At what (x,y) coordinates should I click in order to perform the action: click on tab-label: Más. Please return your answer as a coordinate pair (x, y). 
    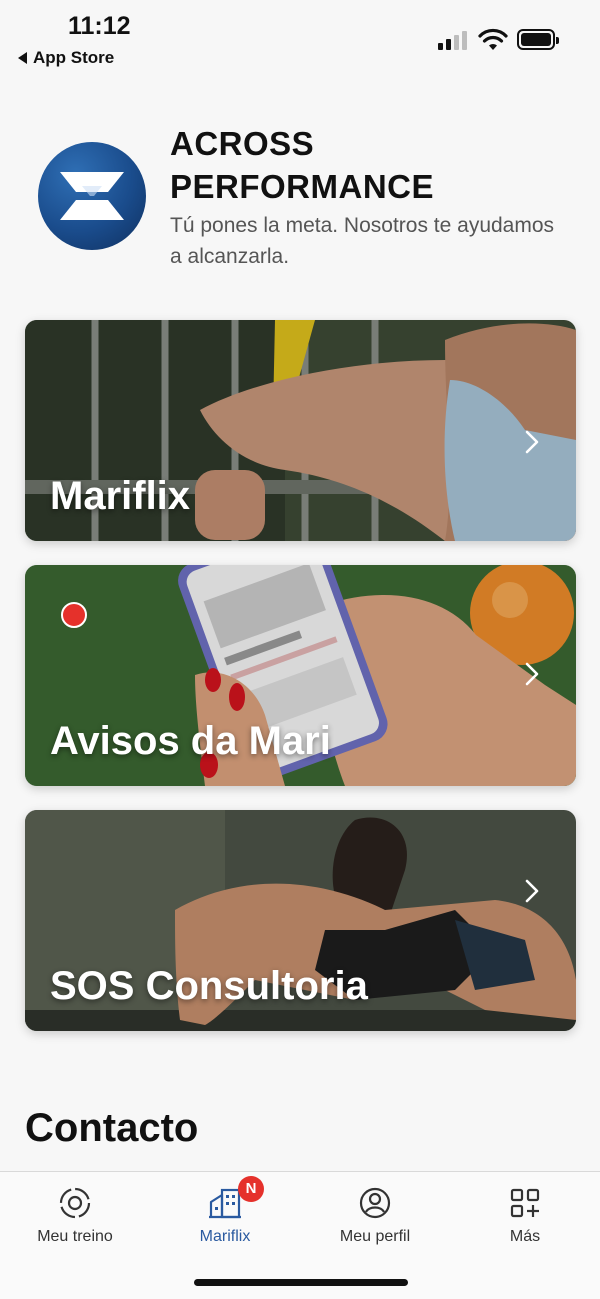
    Looking at the image, I should click on (525, 1236).